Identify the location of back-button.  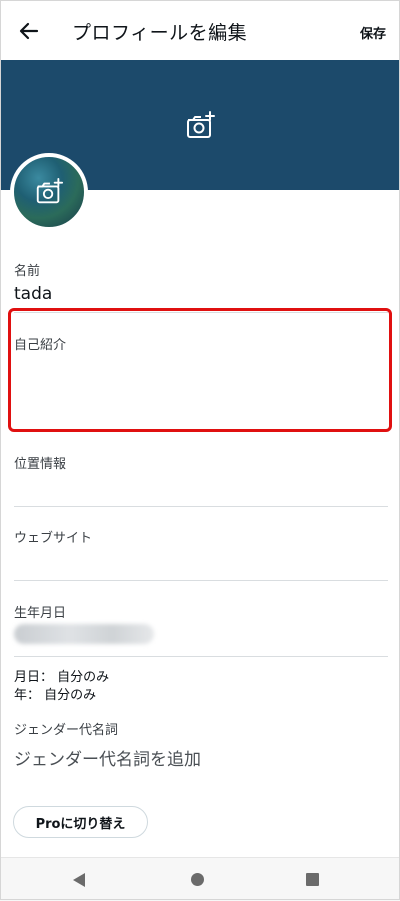
(29, 31).